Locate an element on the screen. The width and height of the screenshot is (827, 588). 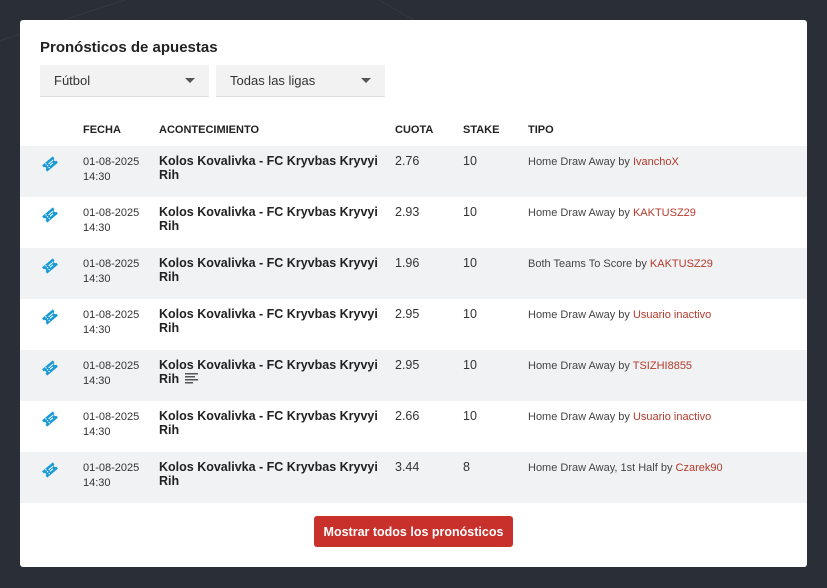
column-header-acontecimiento: ACONTECIMIENTO is located at coordinates (209, 130).